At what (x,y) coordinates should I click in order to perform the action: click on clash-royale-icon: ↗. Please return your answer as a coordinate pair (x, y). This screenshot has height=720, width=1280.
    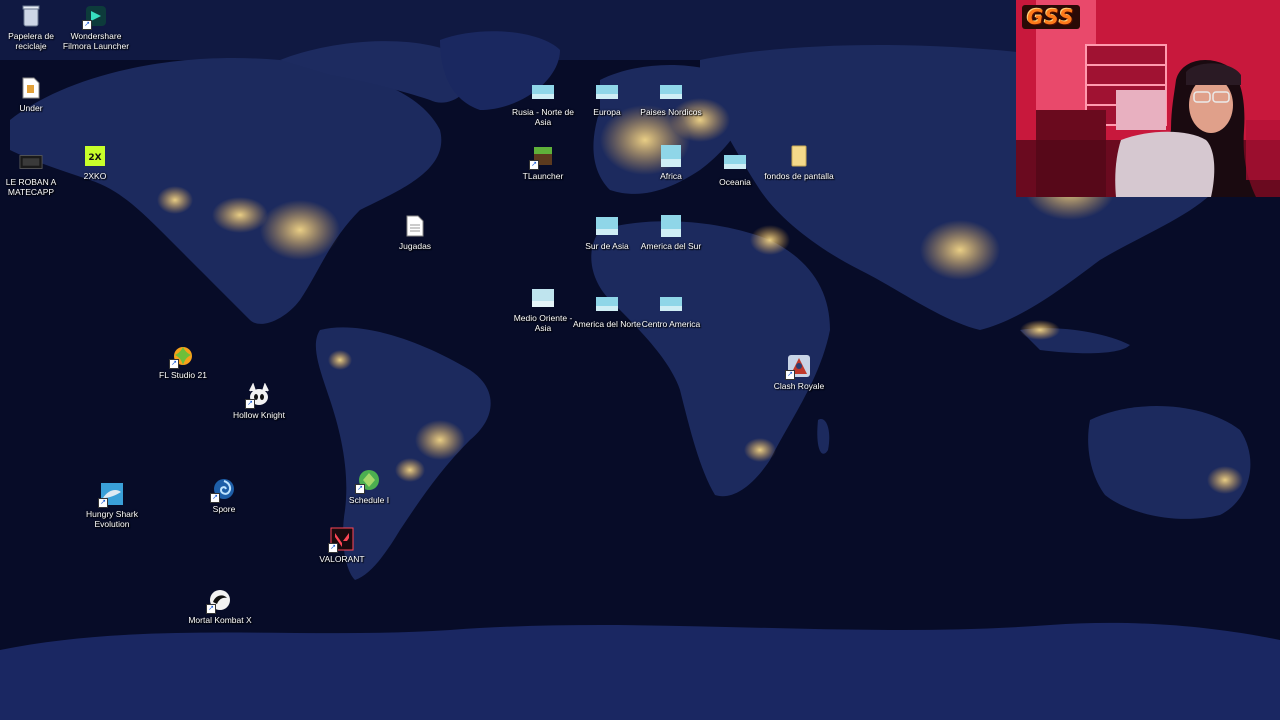
    Looking at the image, I should click on (798, 367).